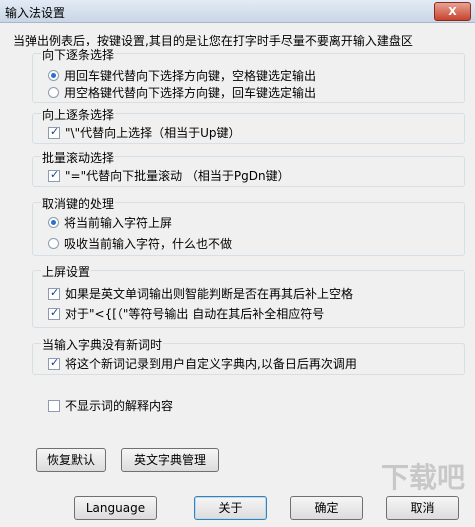 Image resolution: width=475 pixels, height=527 pixels. What do you see at coordinates (326, 508) in the screenshot?
I see `ok-button: 确定` at bounding box center [326, 508].